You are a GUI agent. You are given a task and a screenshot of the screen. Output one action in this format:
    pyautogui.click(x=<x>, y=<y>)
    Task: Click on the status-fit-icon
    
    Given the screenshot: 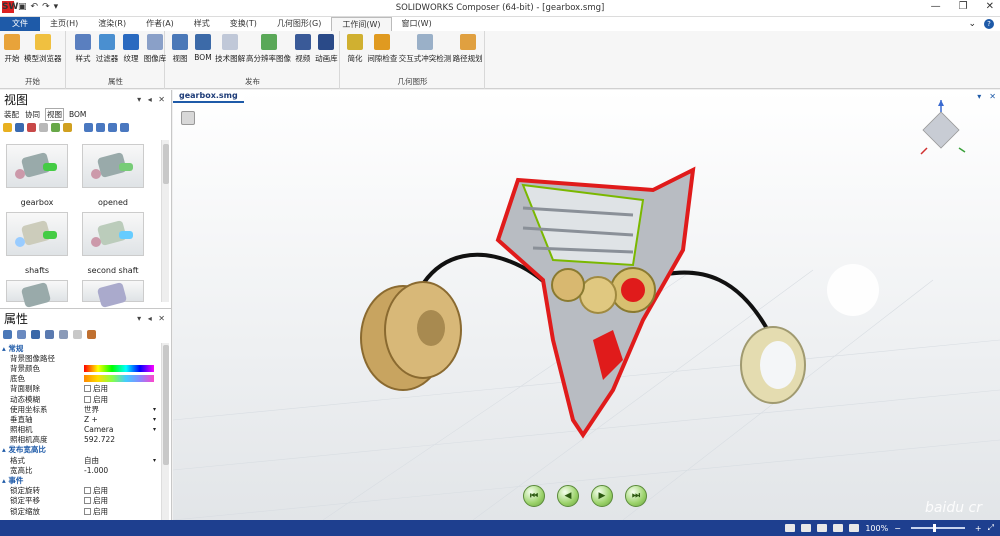 What is the action you would take?
    pyautogui.click(x=854, y=528)
    